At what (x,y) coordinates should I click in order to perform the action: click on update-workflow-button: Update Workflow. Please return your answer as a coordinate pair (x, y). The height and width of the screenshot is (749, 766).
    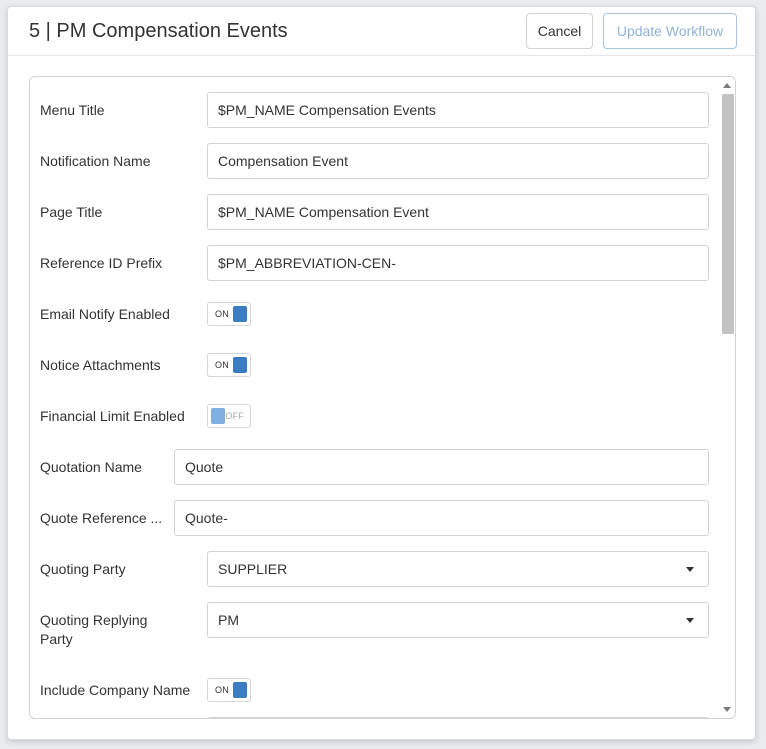
    Looking at the image, I should click on (670, 31).